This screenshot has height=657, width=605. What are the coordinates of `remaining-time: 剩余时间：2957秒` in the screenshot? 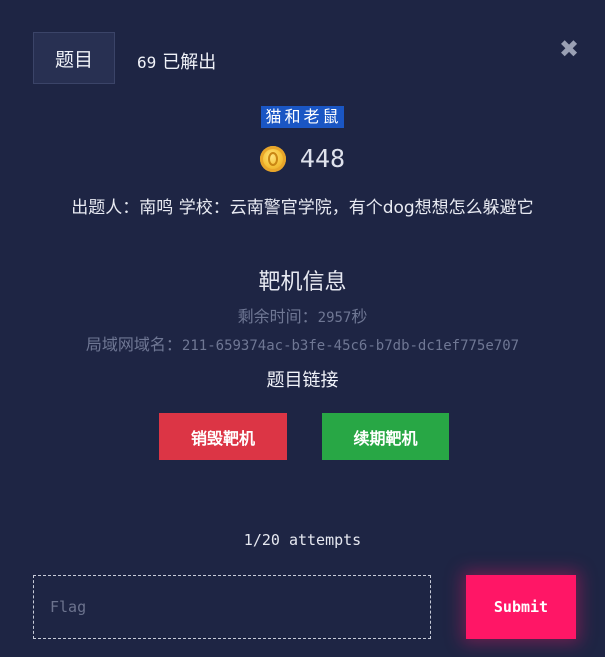 It's located at (302, 315).